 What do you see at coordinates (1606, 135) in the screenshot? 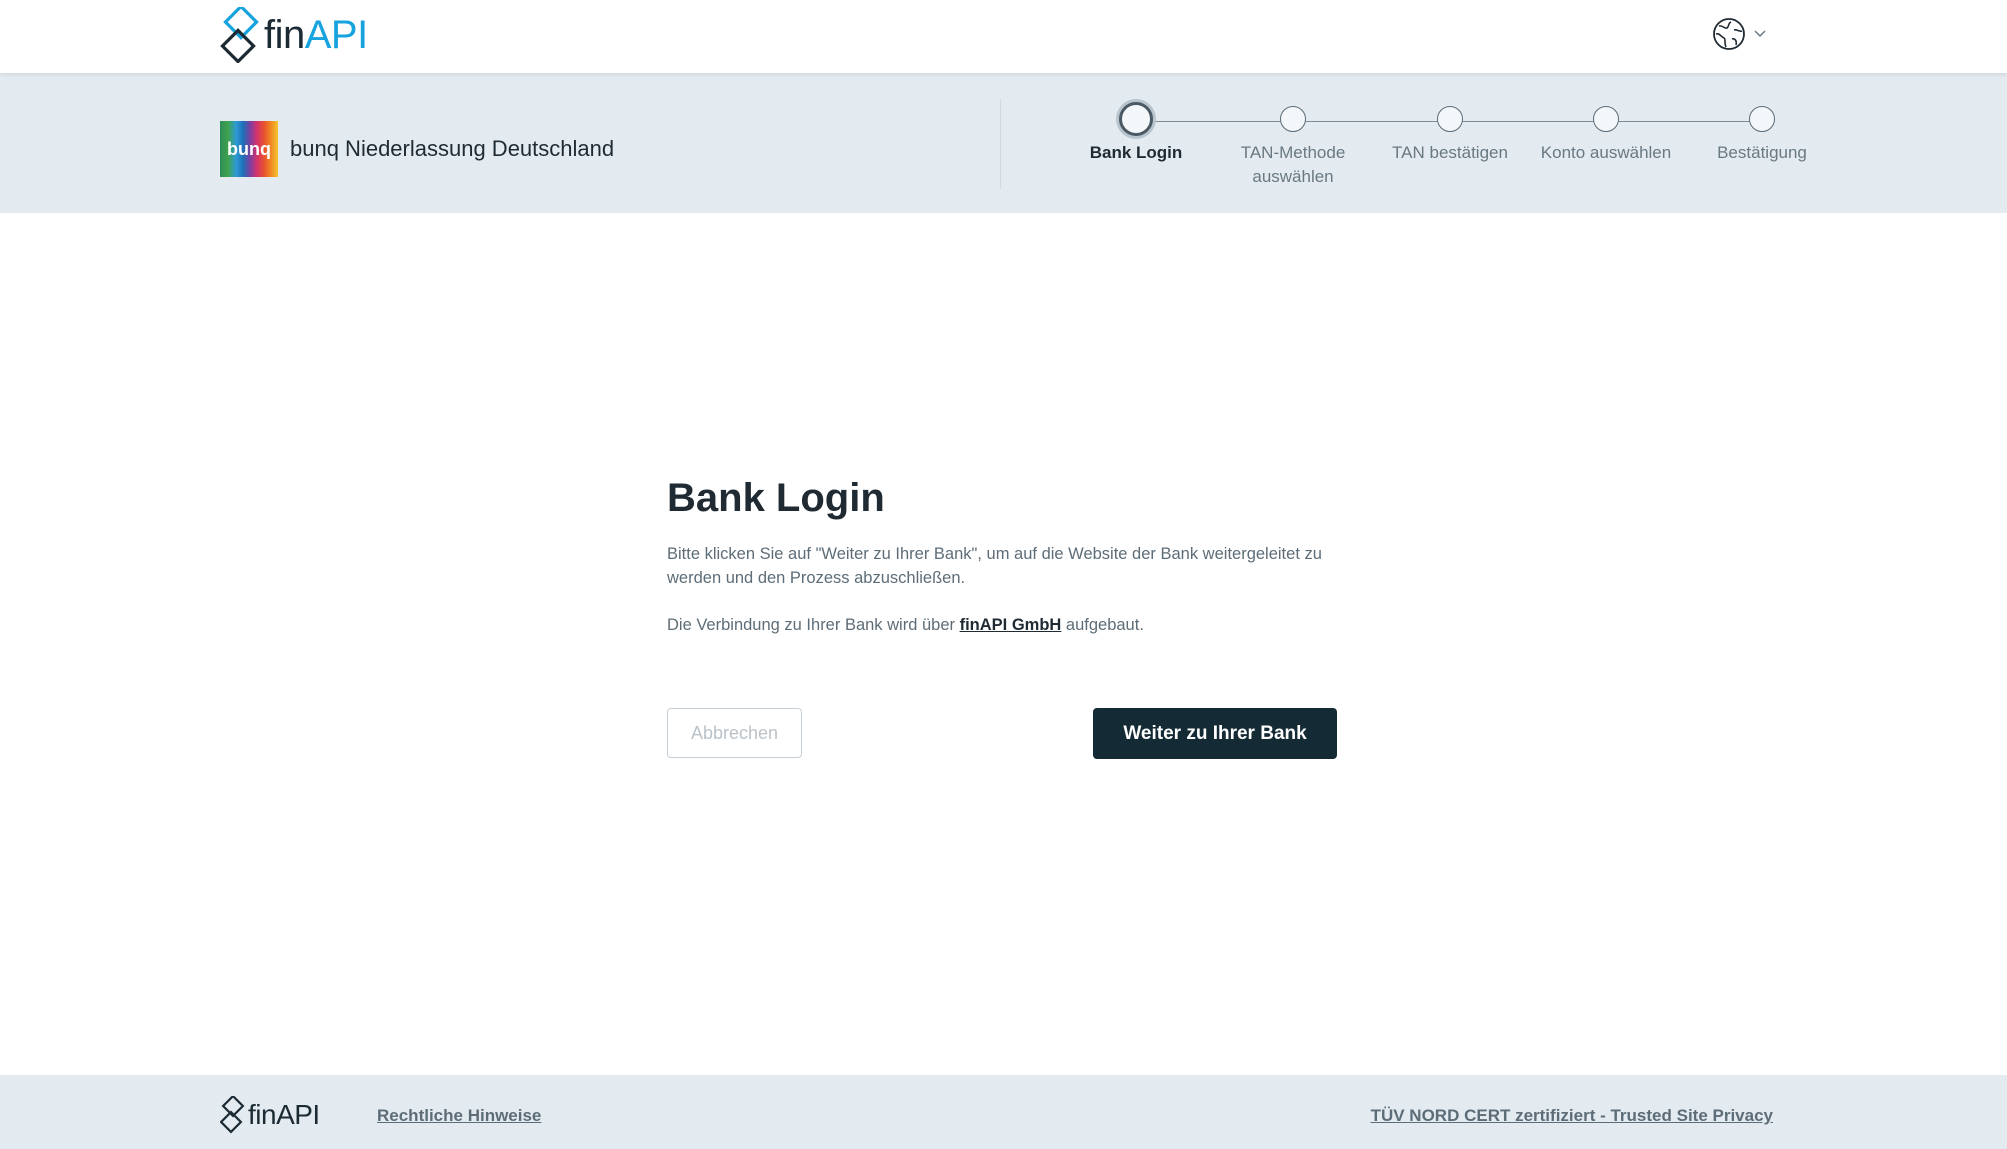
I see `step-select-account: Konto auswählen` at bounding box center [1606, 135].